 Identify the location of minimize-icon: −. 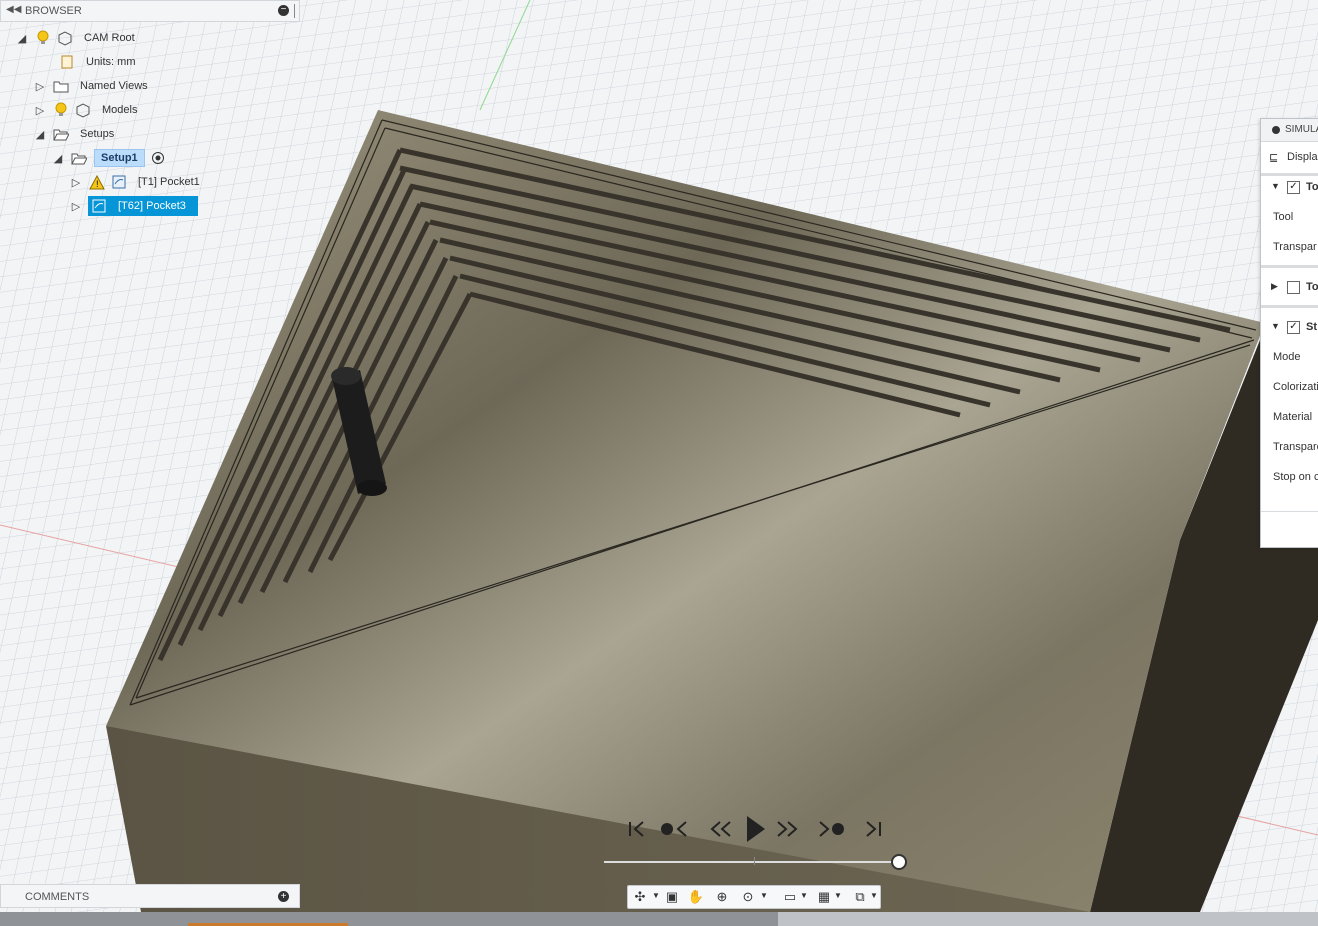
(283, 10).